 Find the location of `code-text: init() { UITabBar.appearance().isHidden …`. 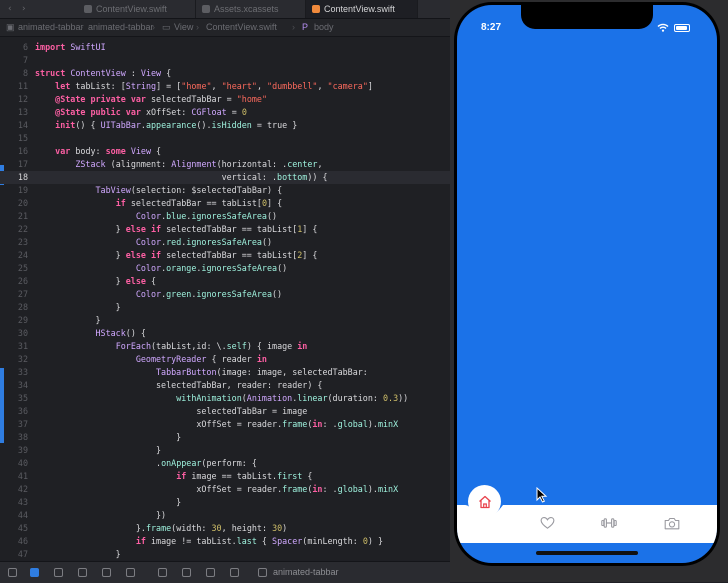

code-text: init() { UITabBar.appearance().isHidden … is located at coordinates (176, 125).